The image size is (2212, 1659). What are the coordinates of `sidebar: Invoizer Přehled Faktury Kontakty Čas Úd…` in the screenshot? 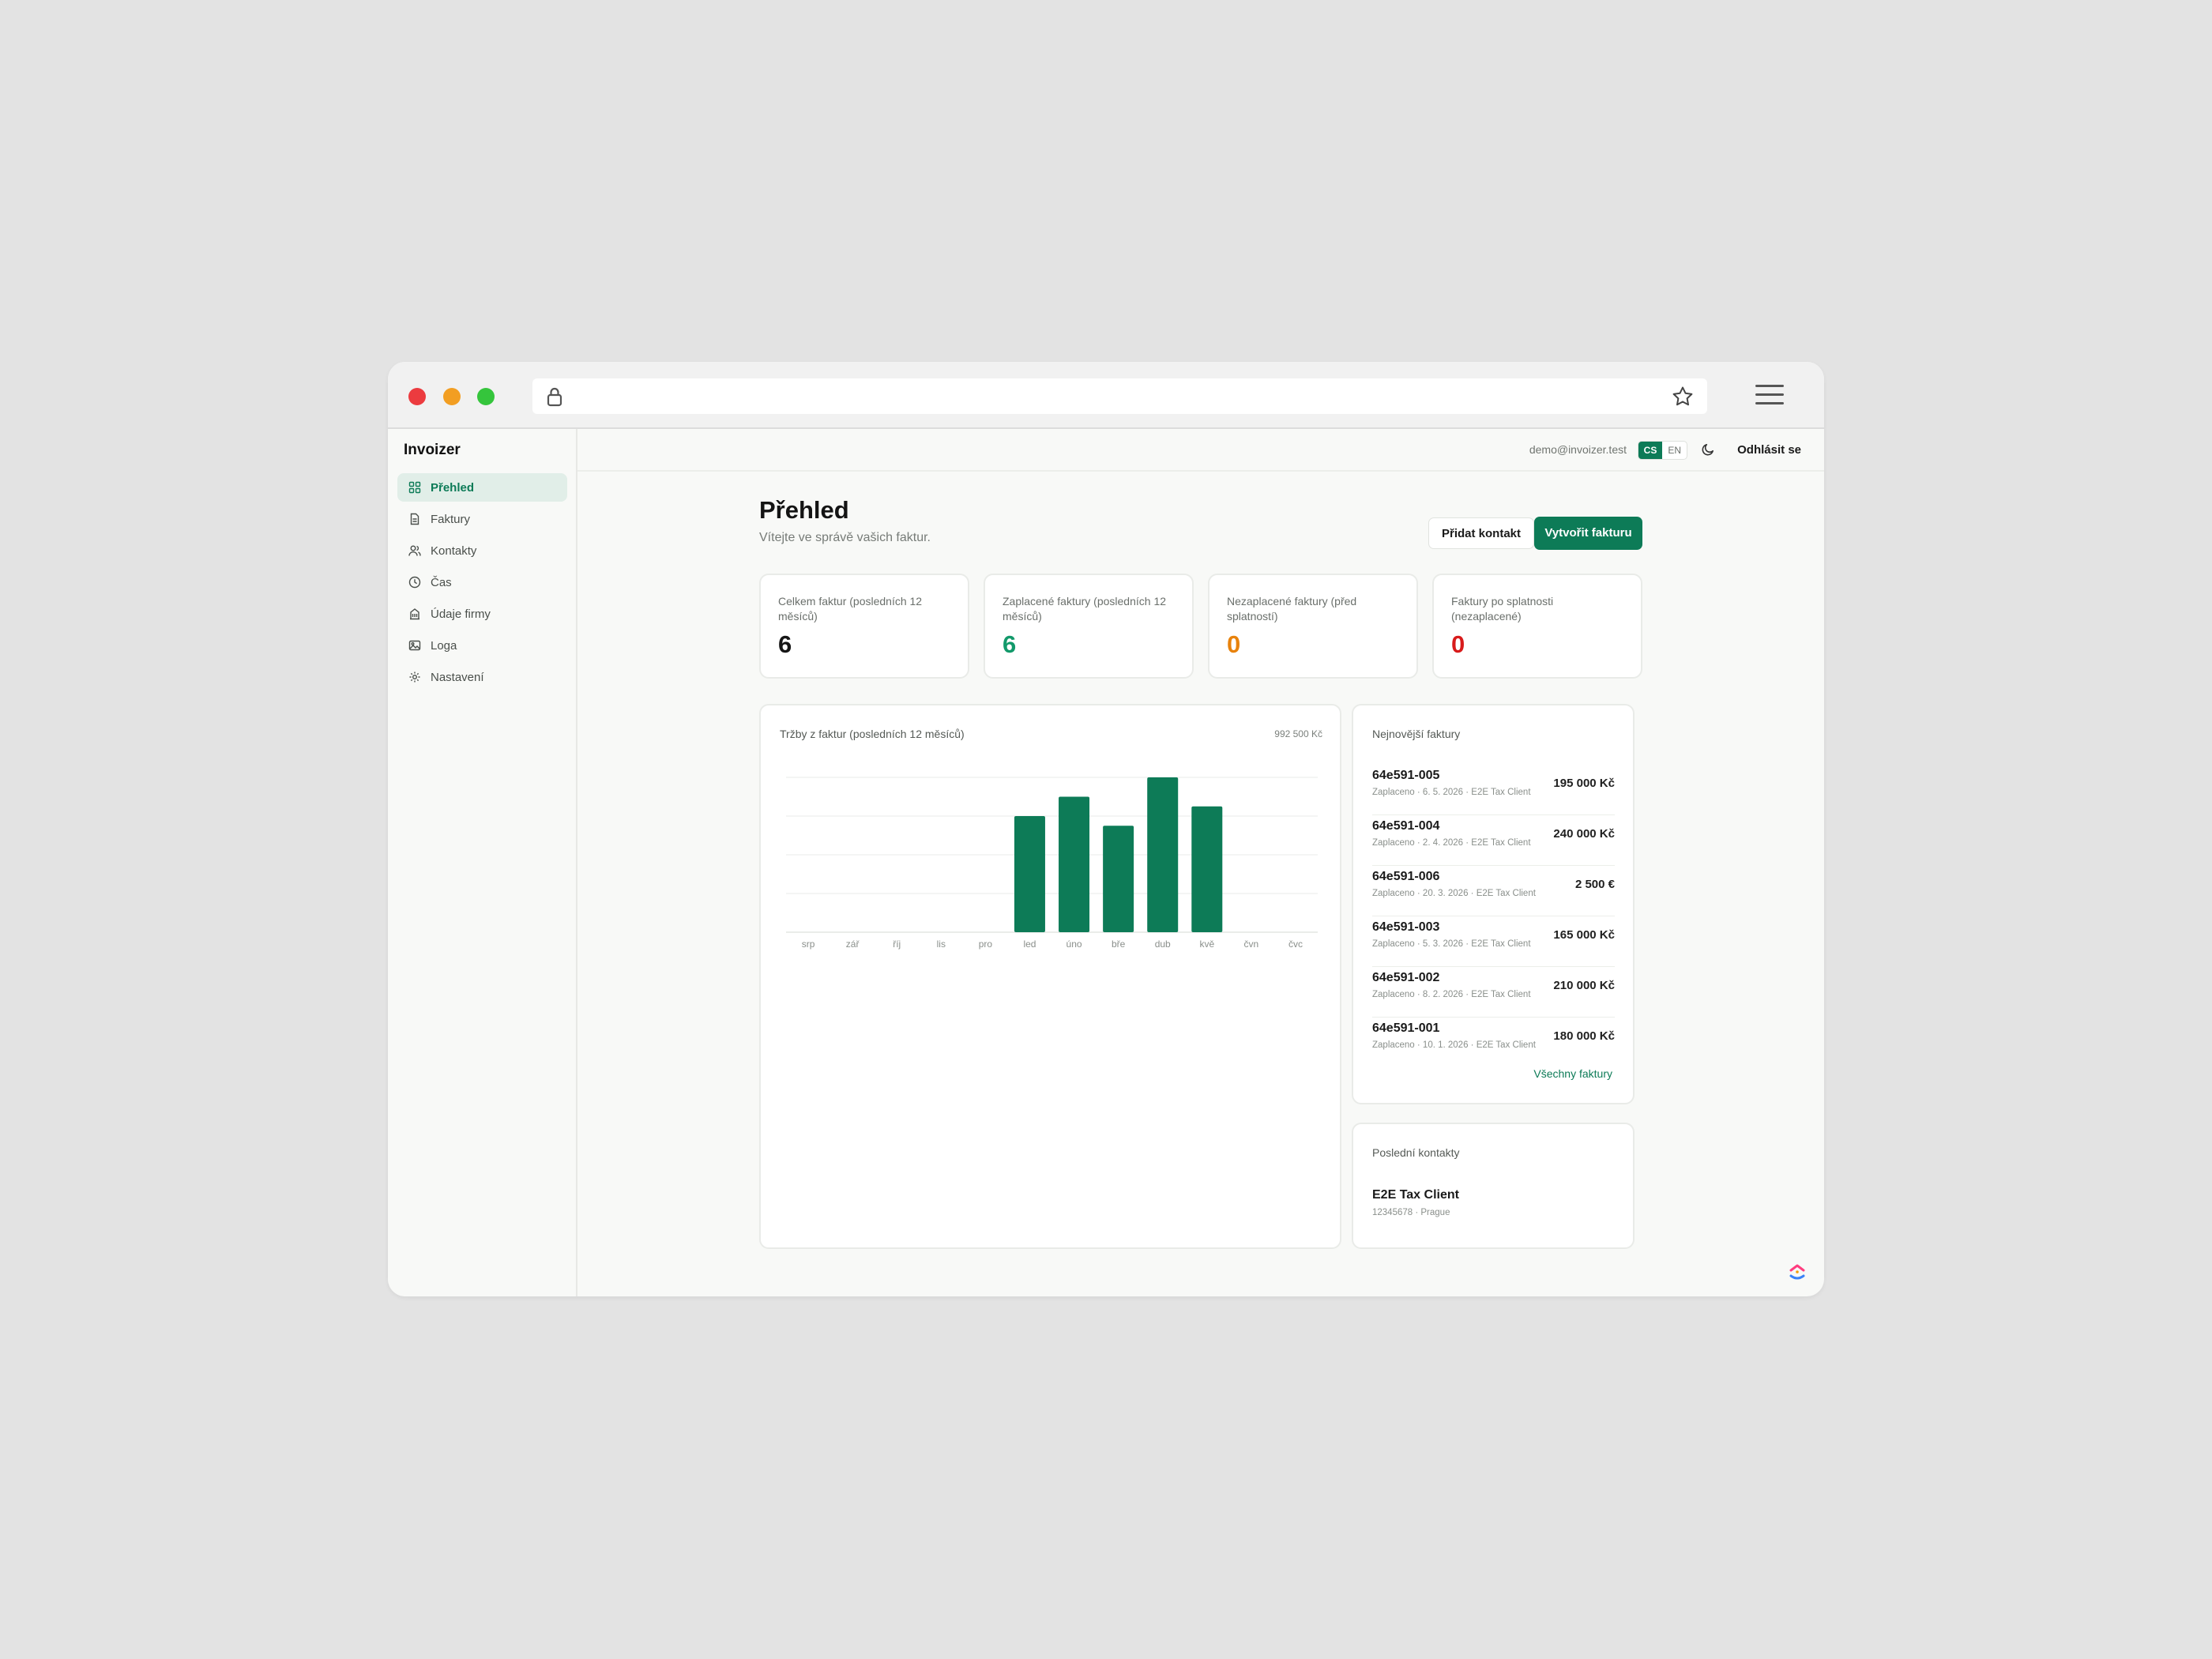 It's located at (483, 862).